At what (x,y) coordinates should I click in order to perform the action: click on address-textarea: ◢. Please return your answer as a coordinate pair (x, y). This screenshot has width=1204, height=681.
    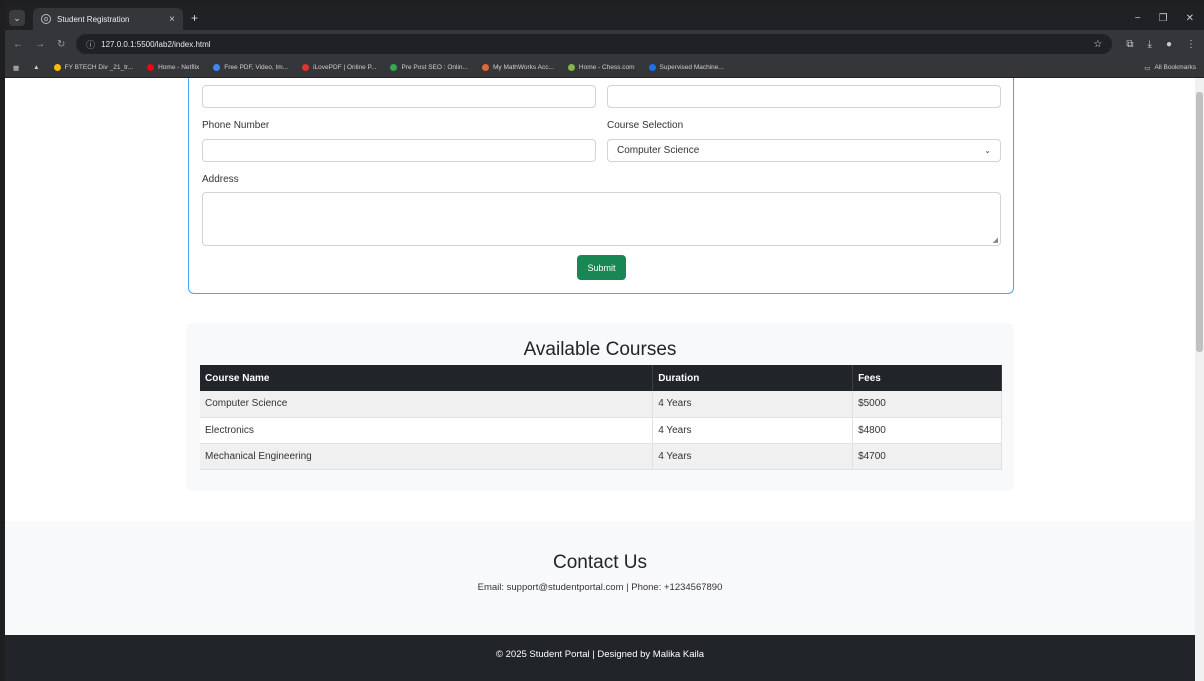
    Looking at the image, I should click on (601, 219).